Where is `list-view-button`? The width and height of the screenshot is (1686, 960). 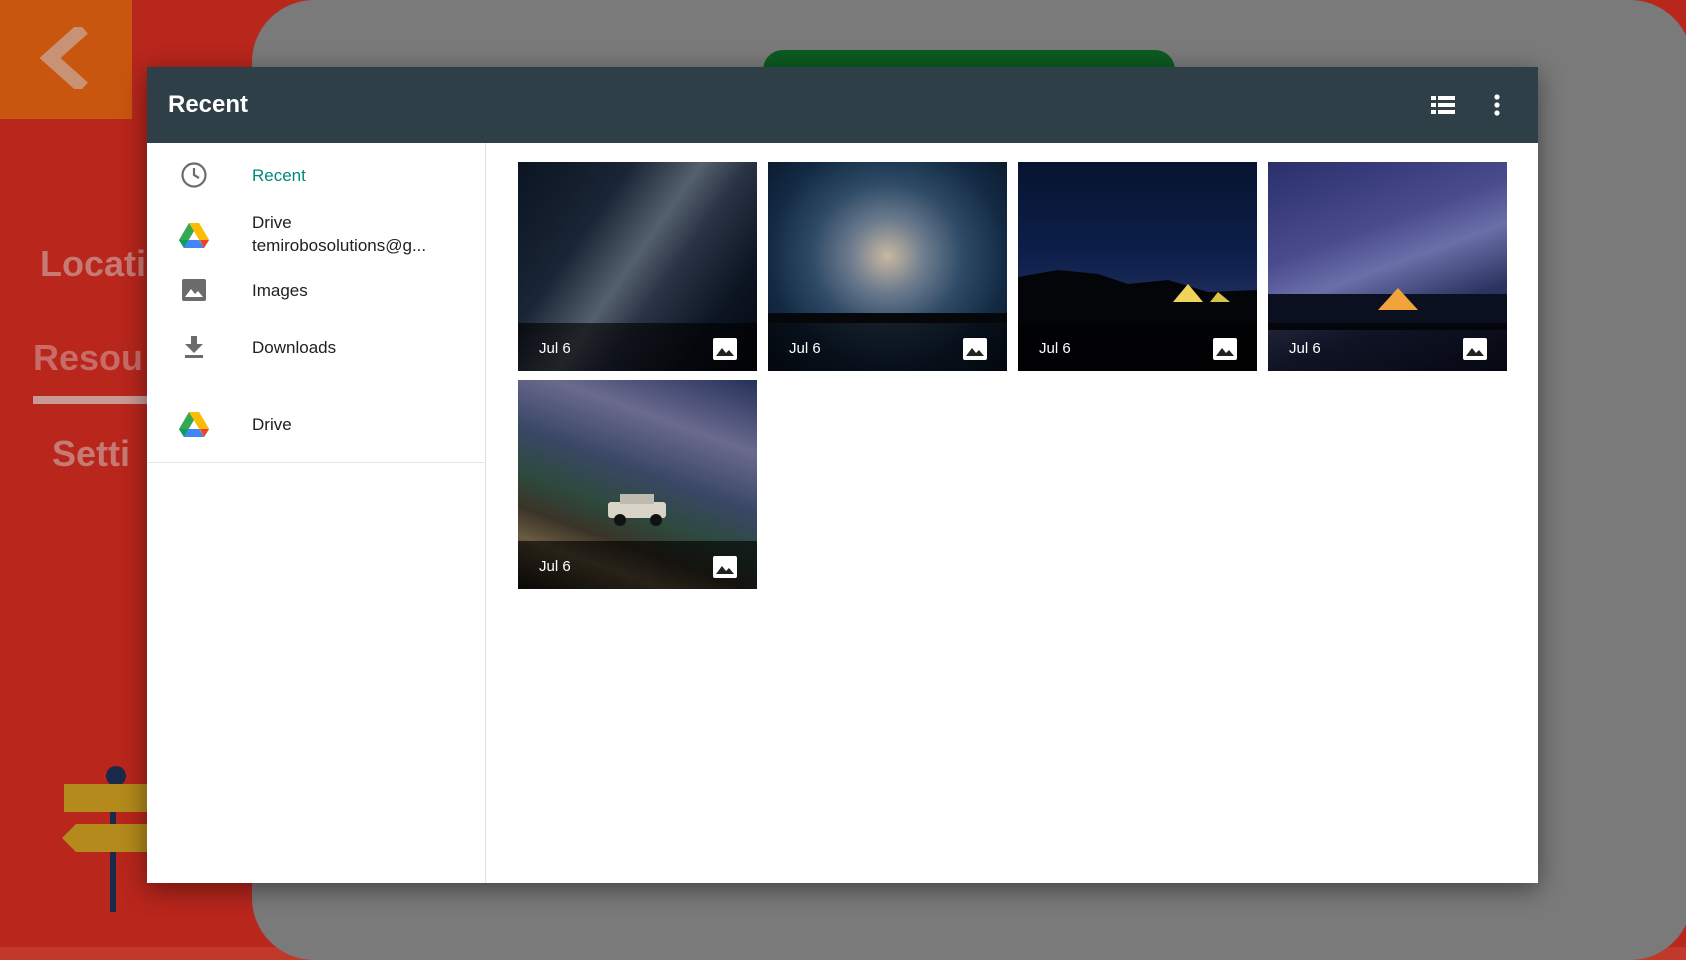 list-view-button is located at coordinates (1443, 105).